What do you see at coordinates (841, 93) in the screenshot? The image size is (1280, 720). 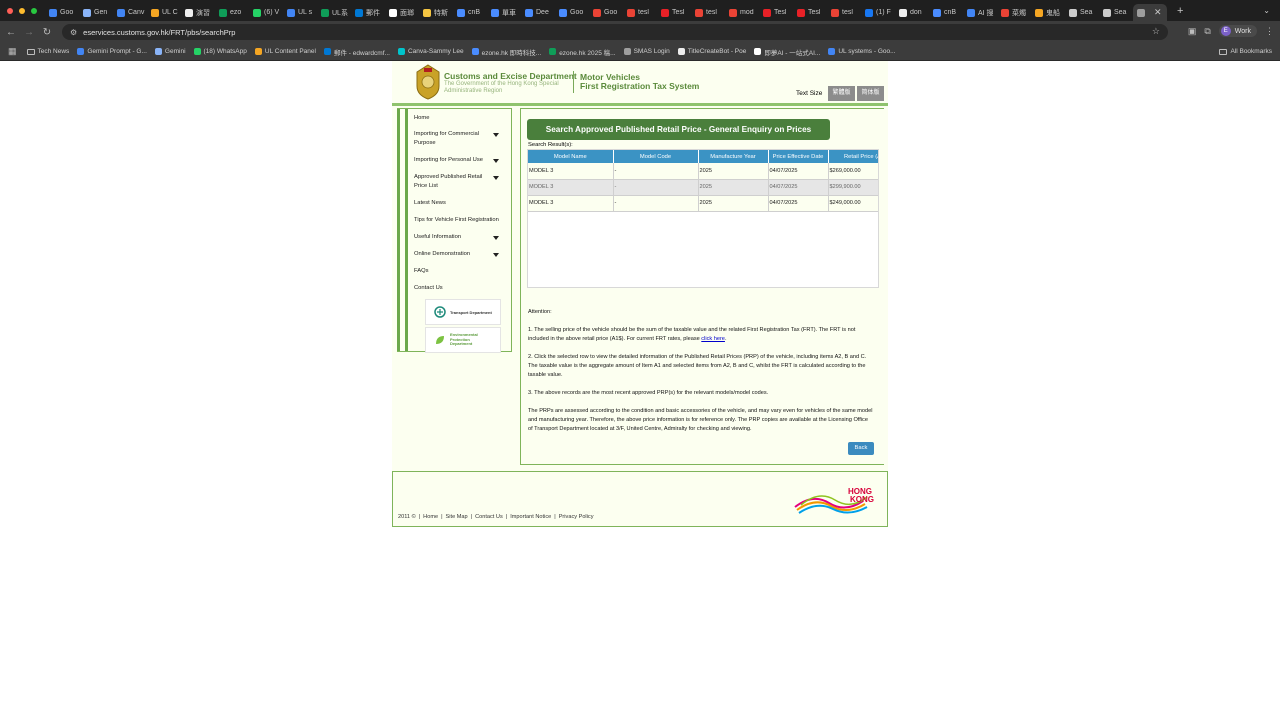 I see `traditional-chinese-button: 繁體版` at bounding box center [841, 93].